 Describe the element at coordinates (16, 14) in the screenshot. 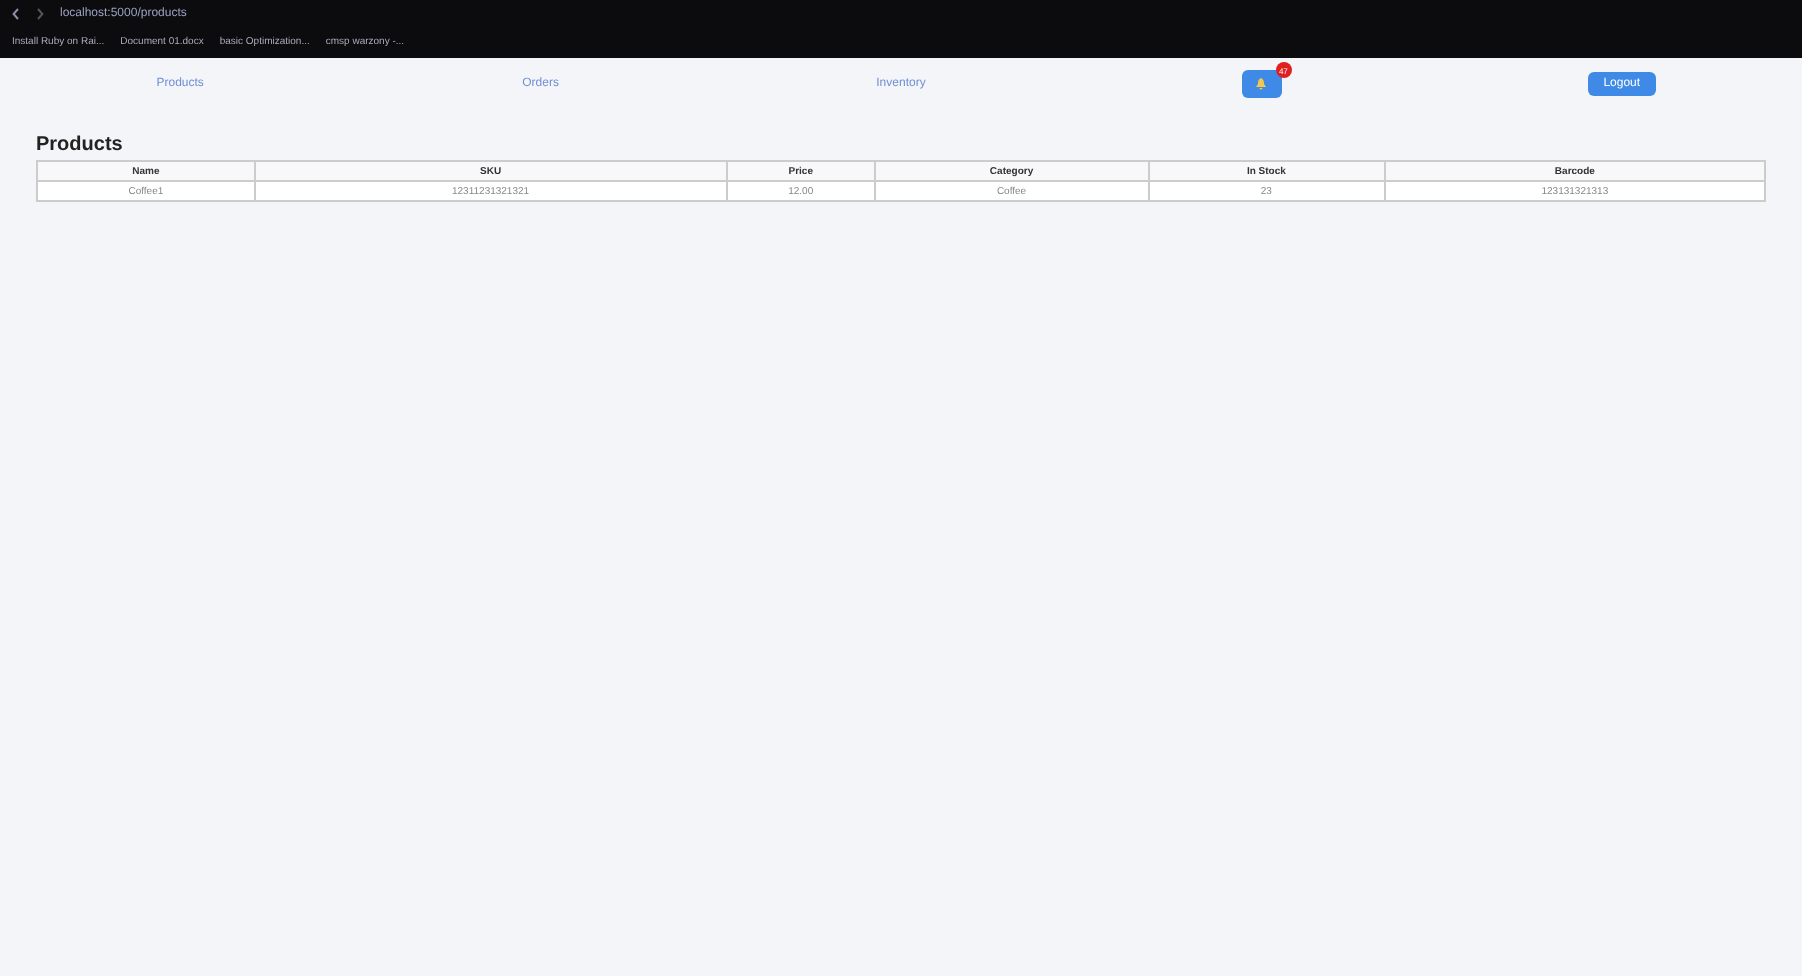

I see `back-icon` at that location.